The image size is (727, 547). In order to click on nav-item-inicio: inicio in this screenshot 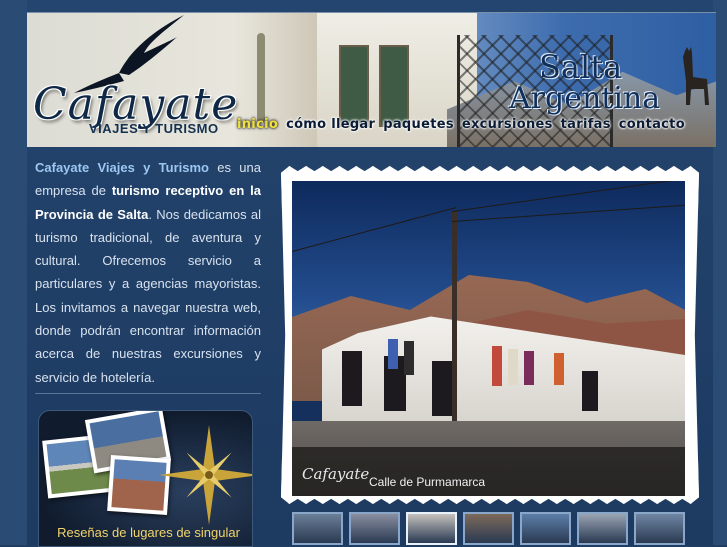, I will do `click(257, 124)`.